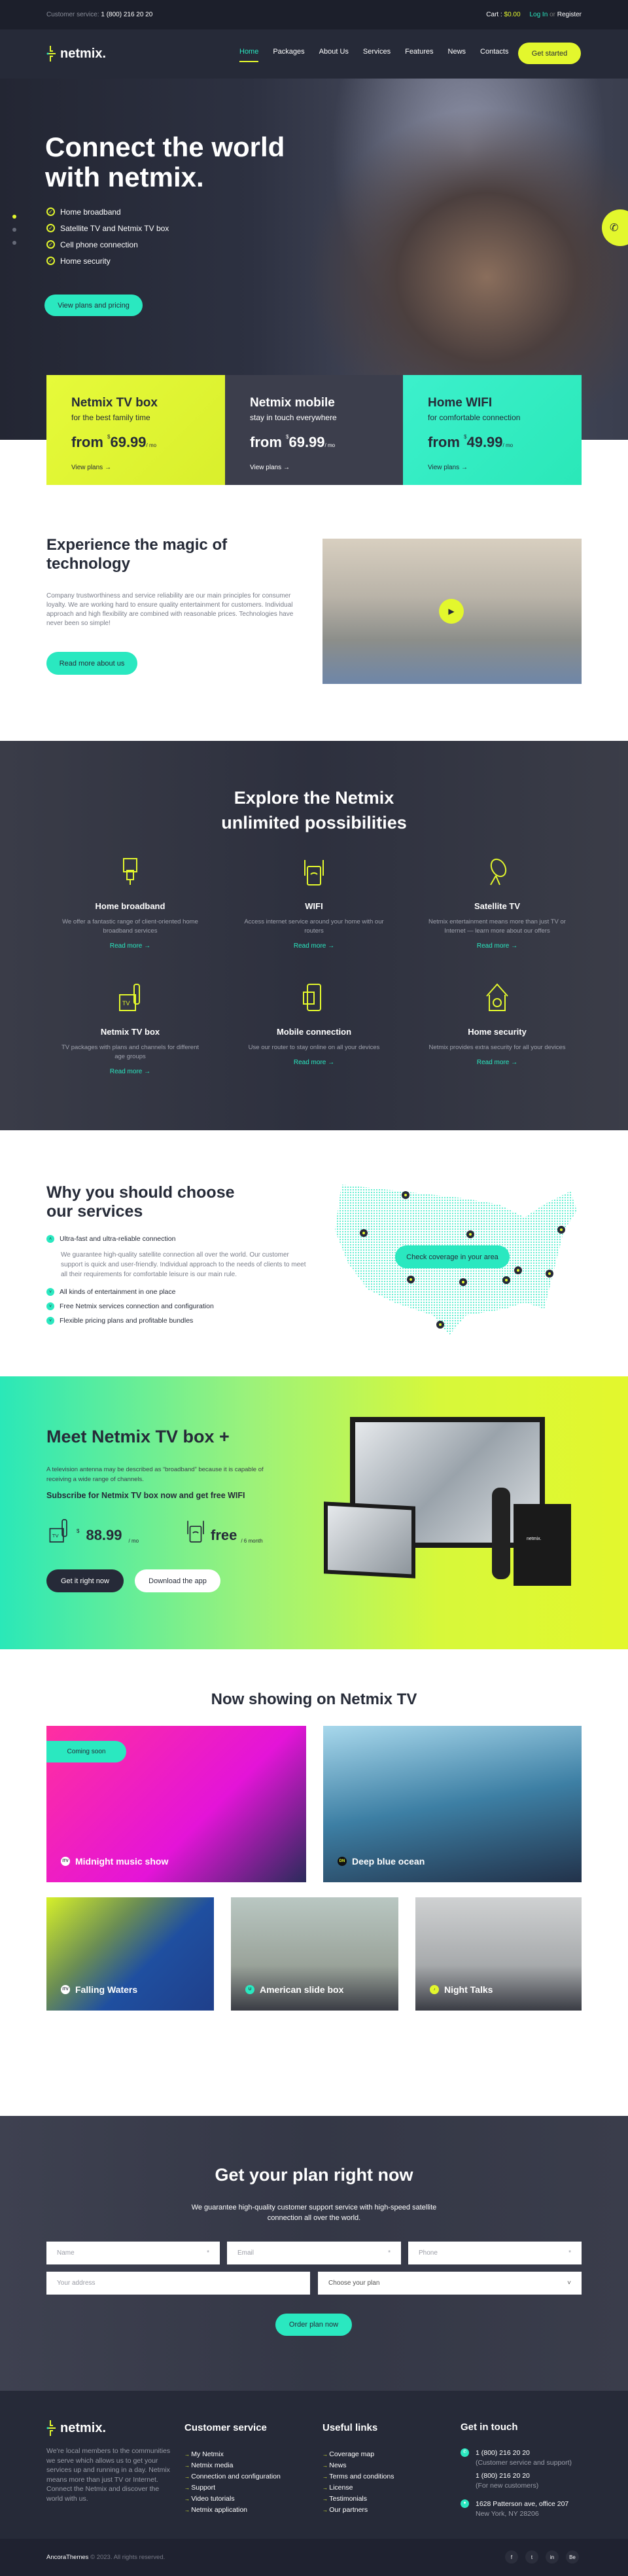 The height and width of the screenshot is (2576, 628). What do you see at coordinates (552, 2557) in the screenshot?
I see `linkedin-icon: in` at bounding box center [552, 2557].